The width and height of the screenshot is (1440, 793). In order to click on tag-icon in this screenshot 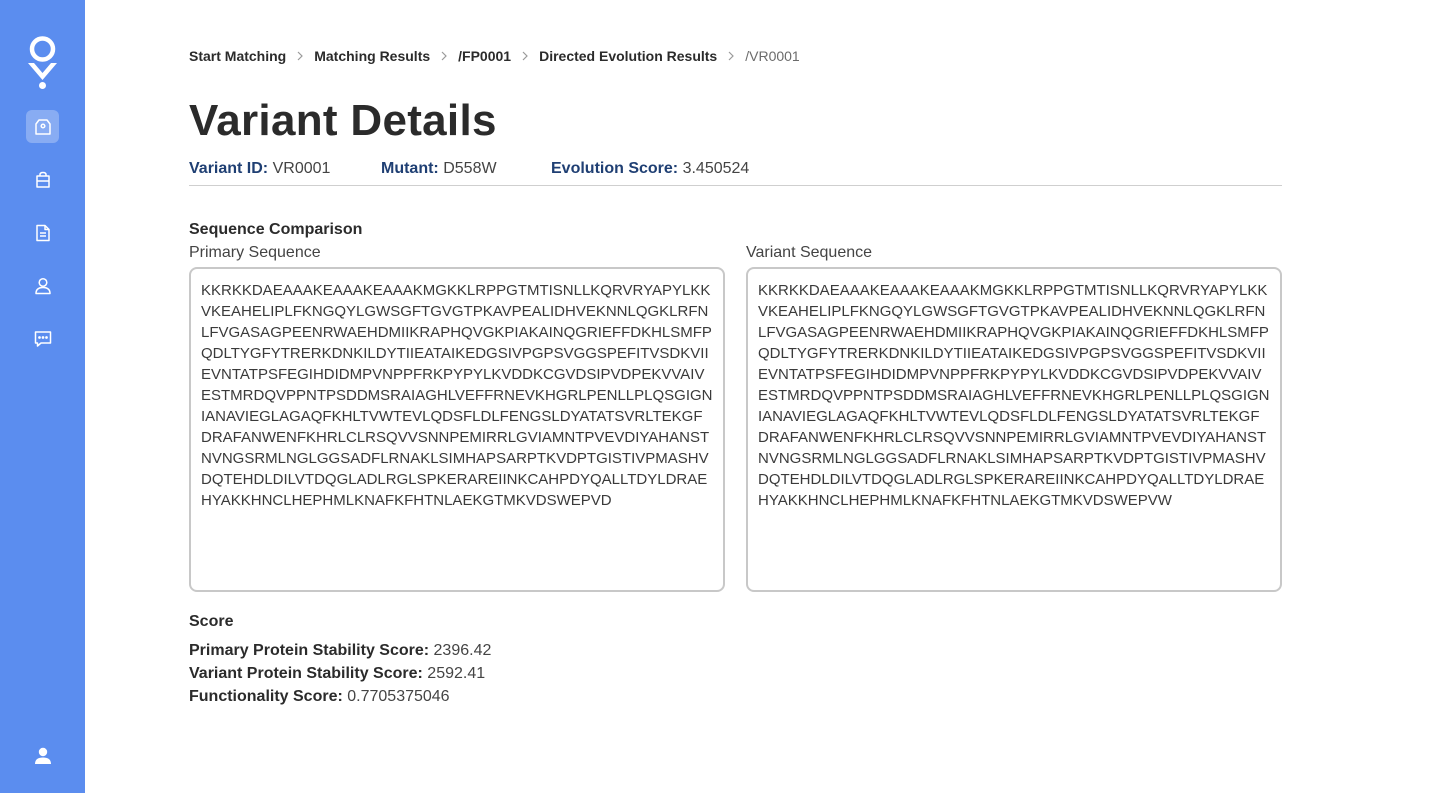, I will do `click(42, 126)`.